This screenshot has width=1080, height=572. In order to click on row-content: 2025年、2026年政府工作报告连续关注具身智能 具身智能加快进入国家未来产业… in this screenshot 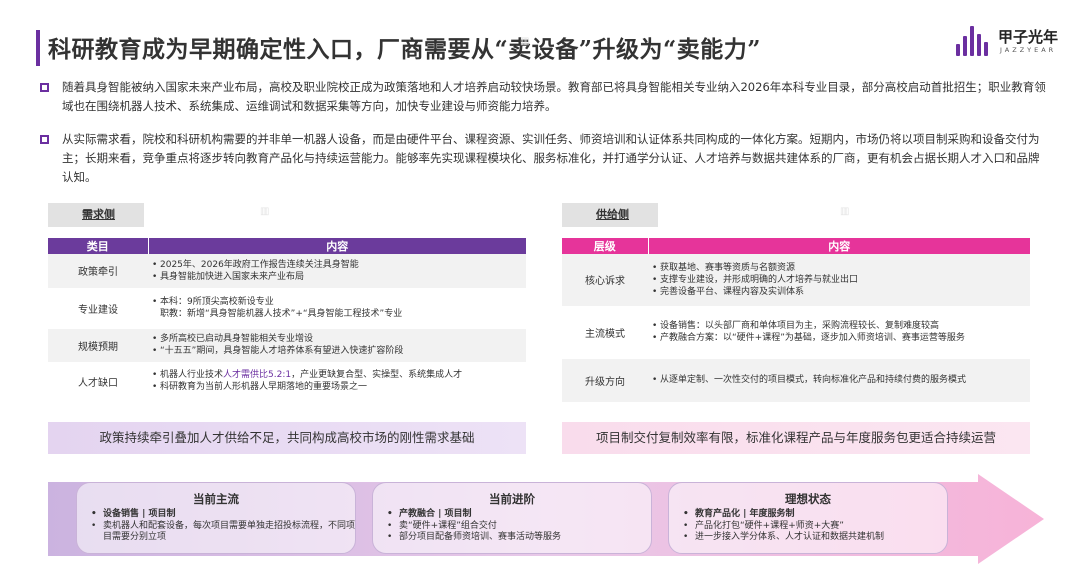, I will do `click(337, 271)`.